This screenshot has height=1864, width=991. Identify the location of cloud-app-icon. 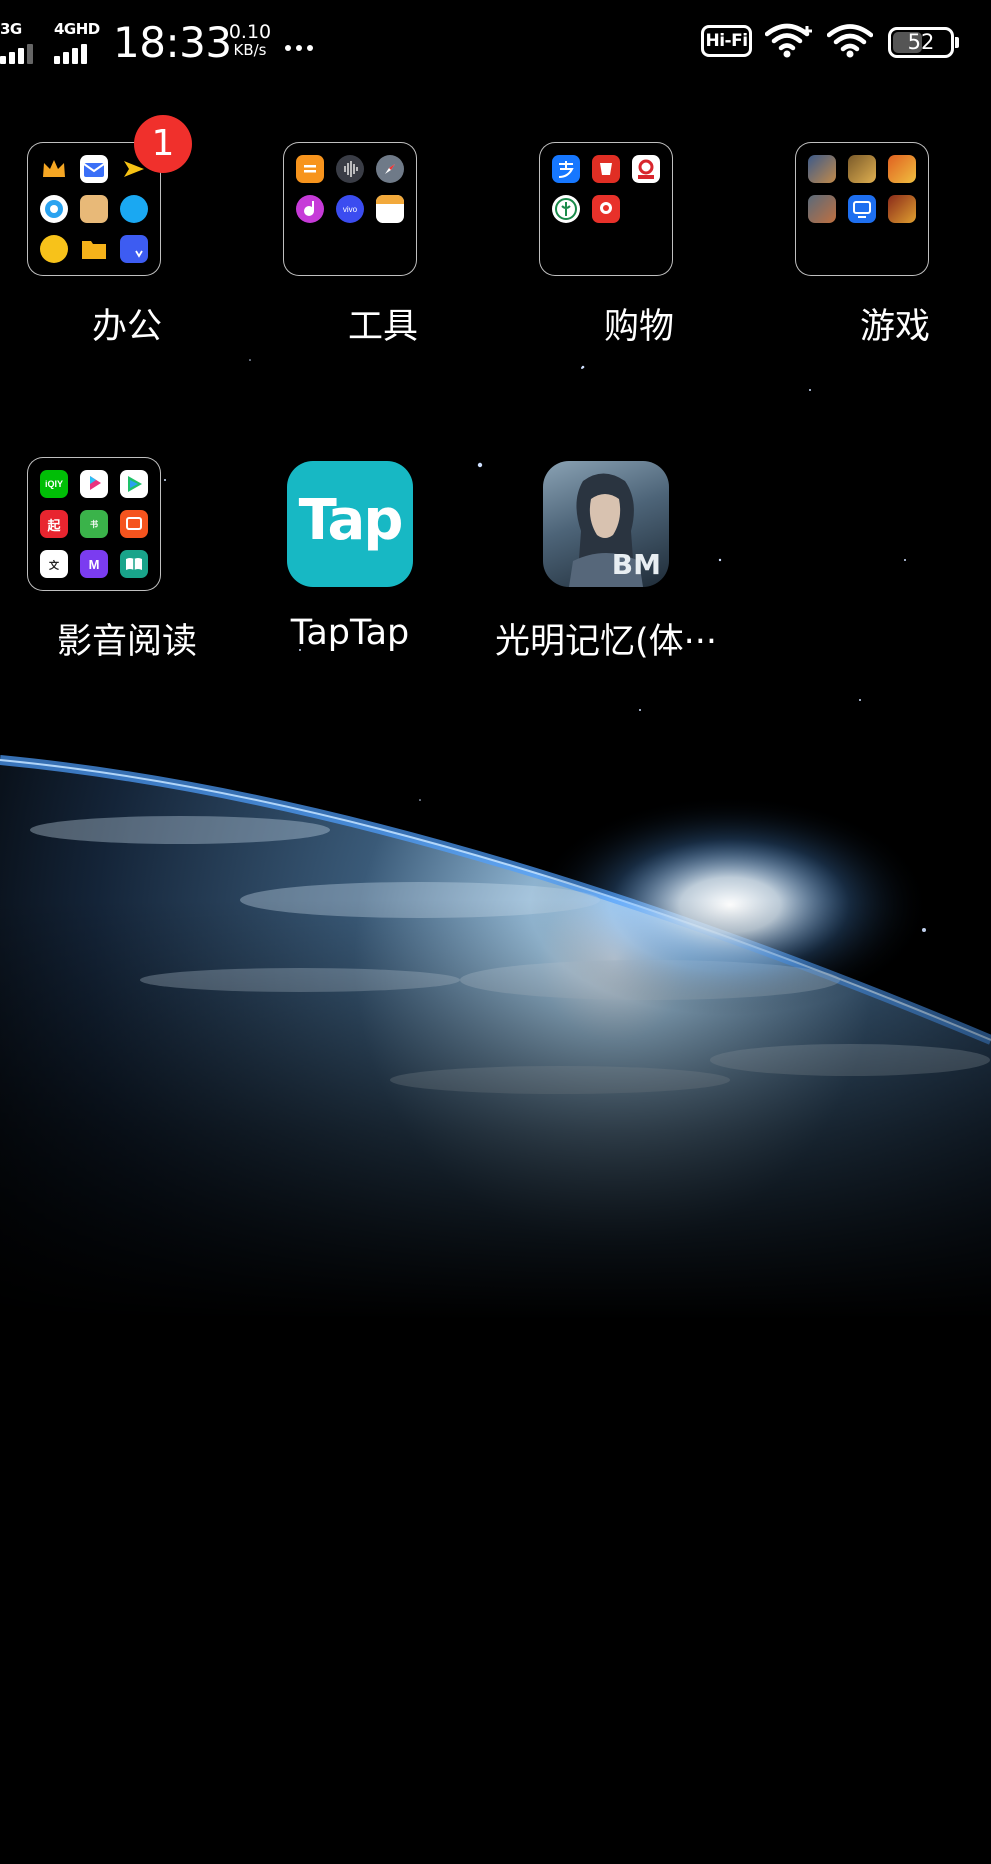
(134, 209).